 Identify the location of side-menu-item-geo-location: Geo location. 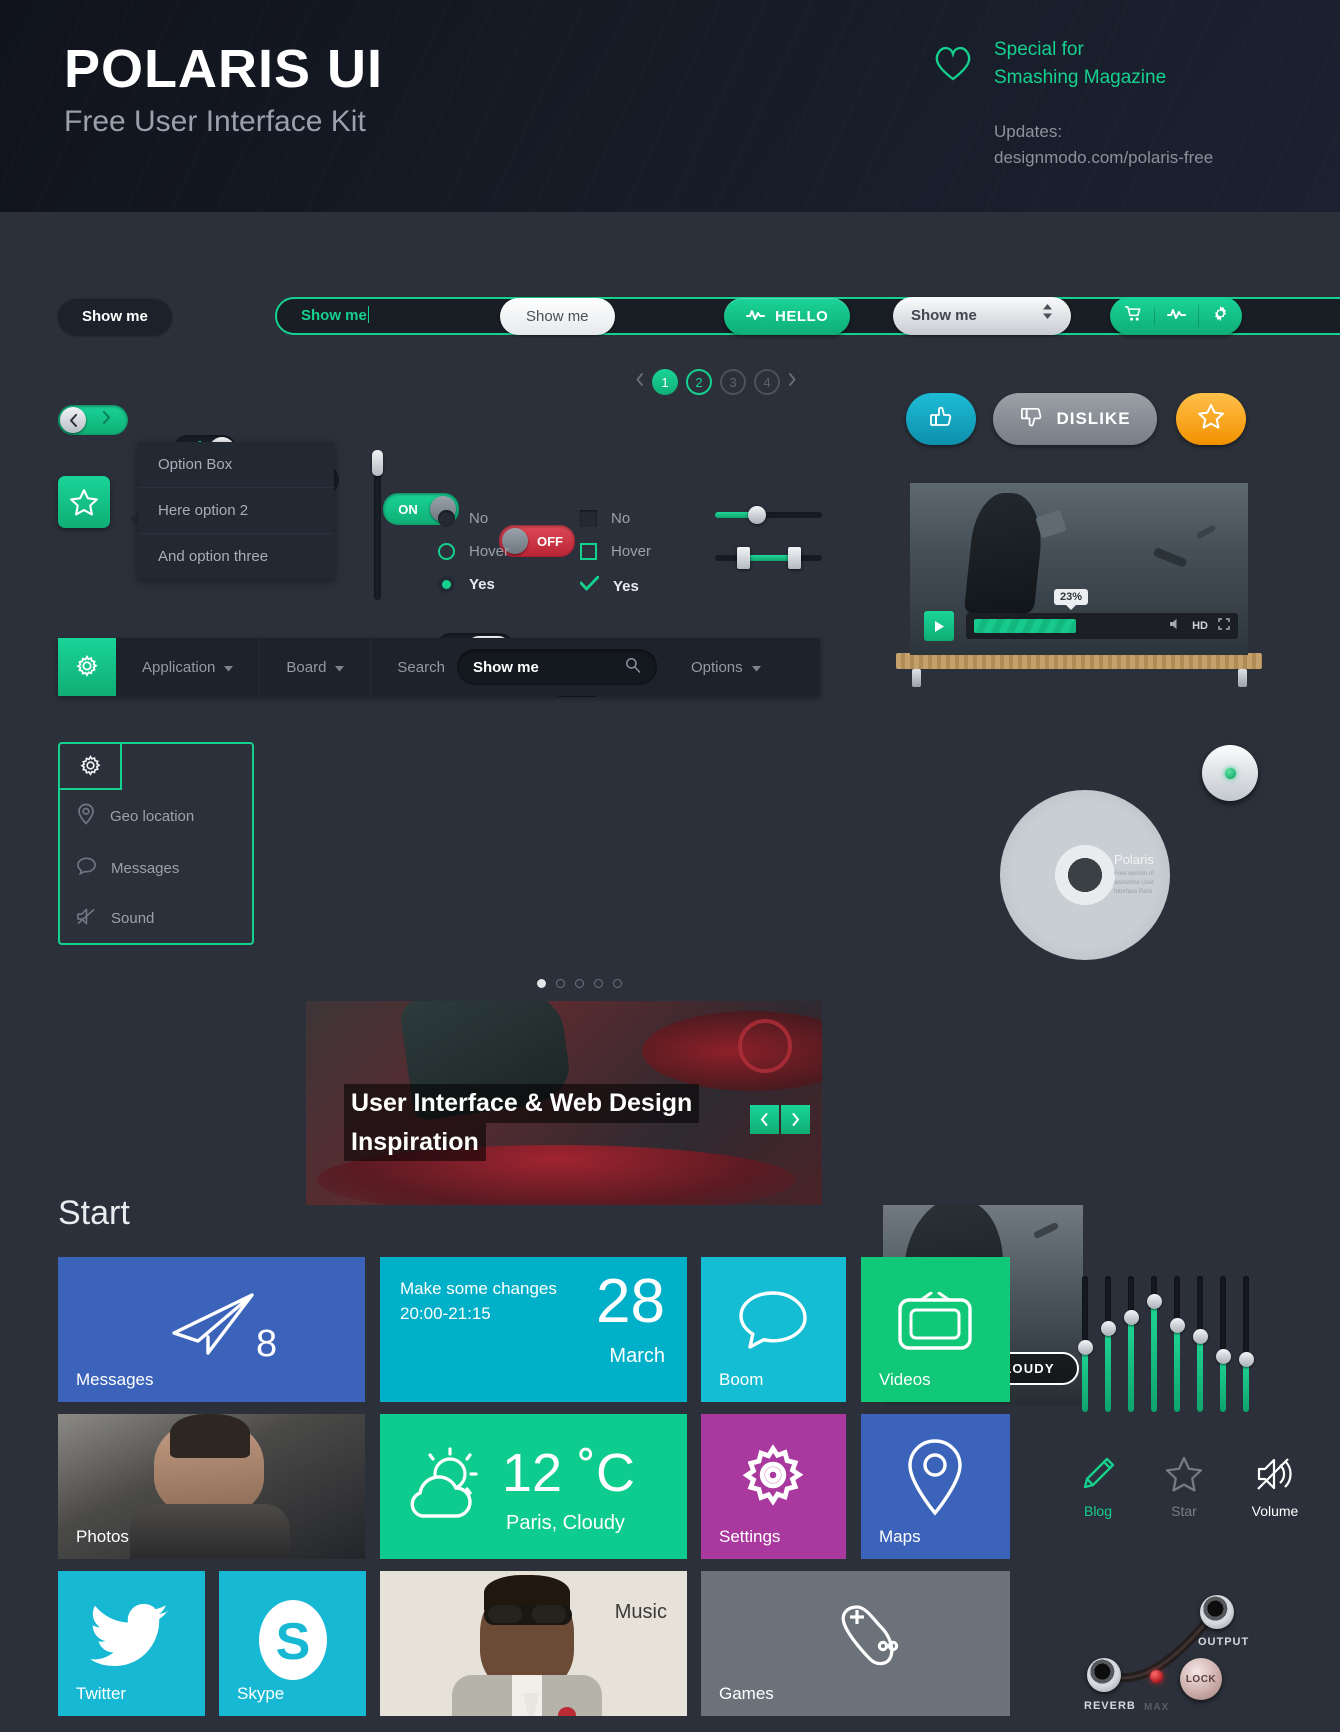
(156, 816).